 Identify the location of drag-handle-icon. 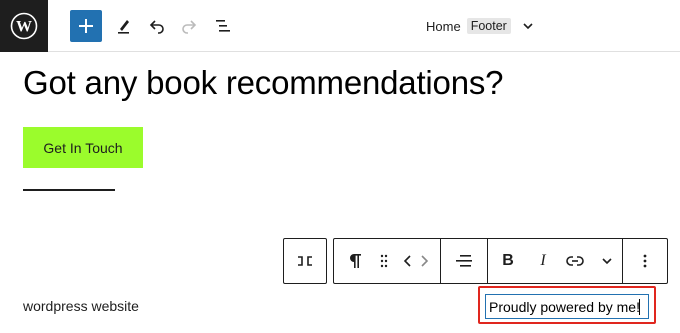
(384, 261).